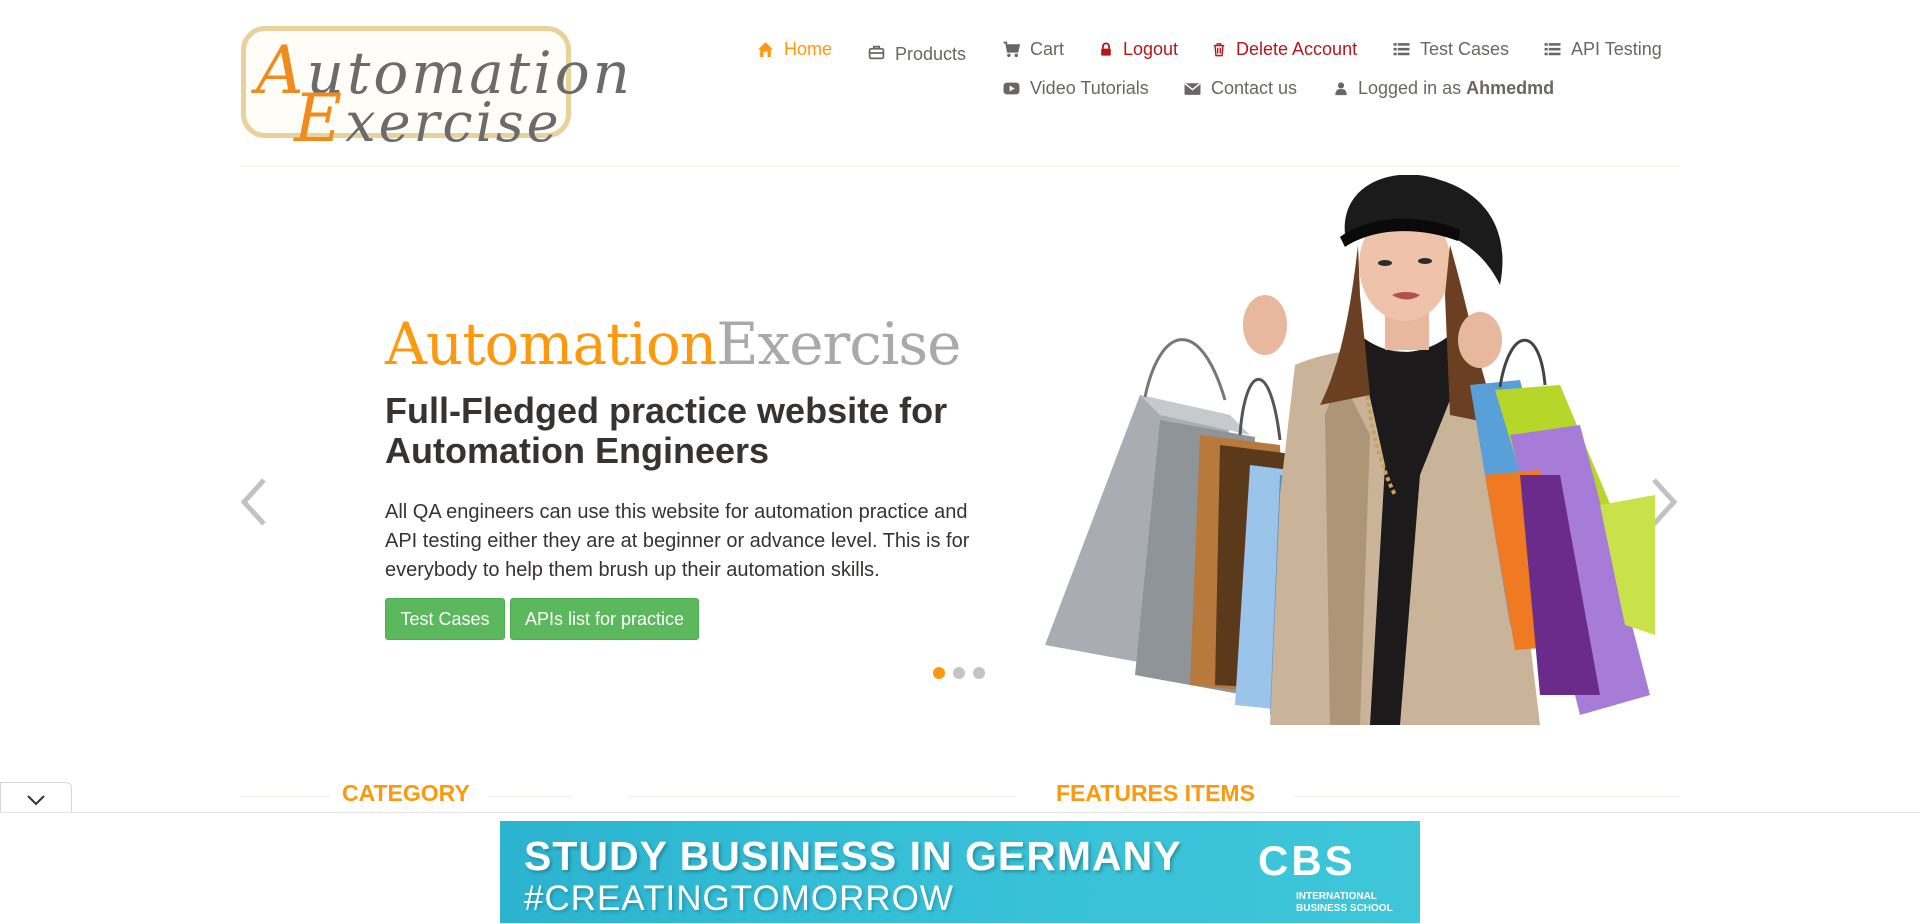  What do you see at coordinates (960, 166) in the screenshot?
I see `header-divider` at bounding box center [960, 166].